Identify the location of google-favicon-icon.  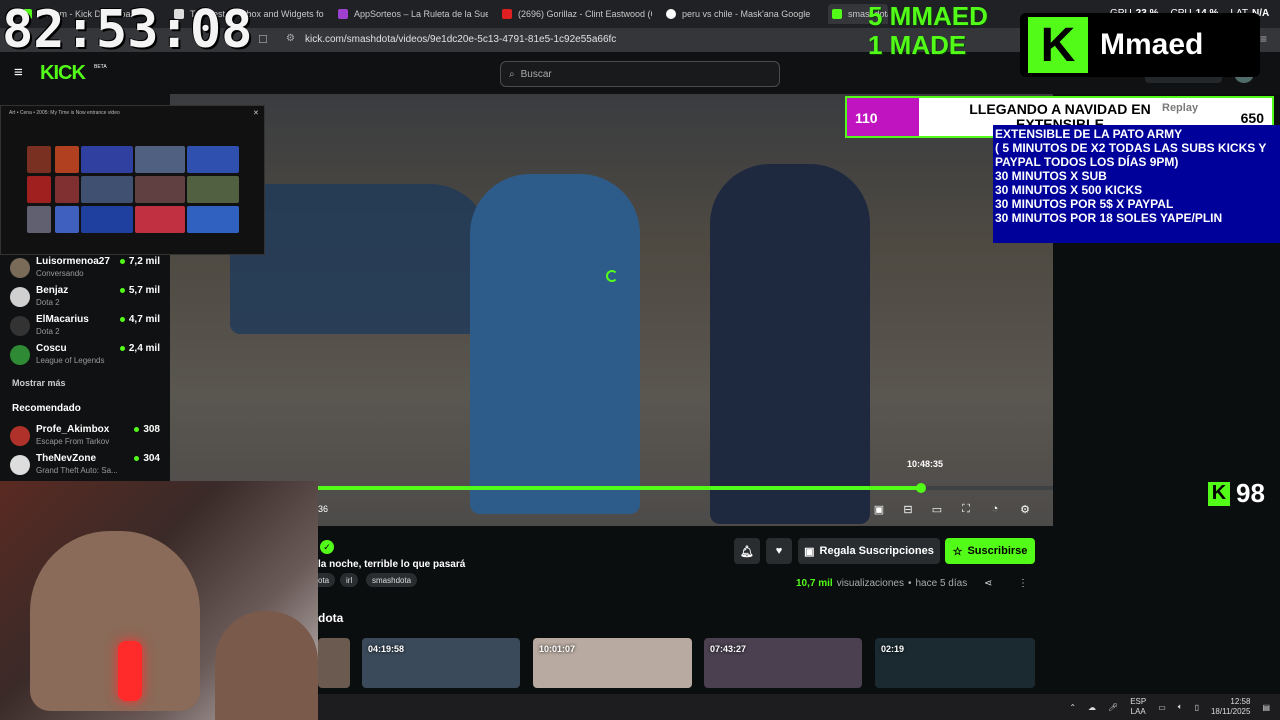
(671, 14).